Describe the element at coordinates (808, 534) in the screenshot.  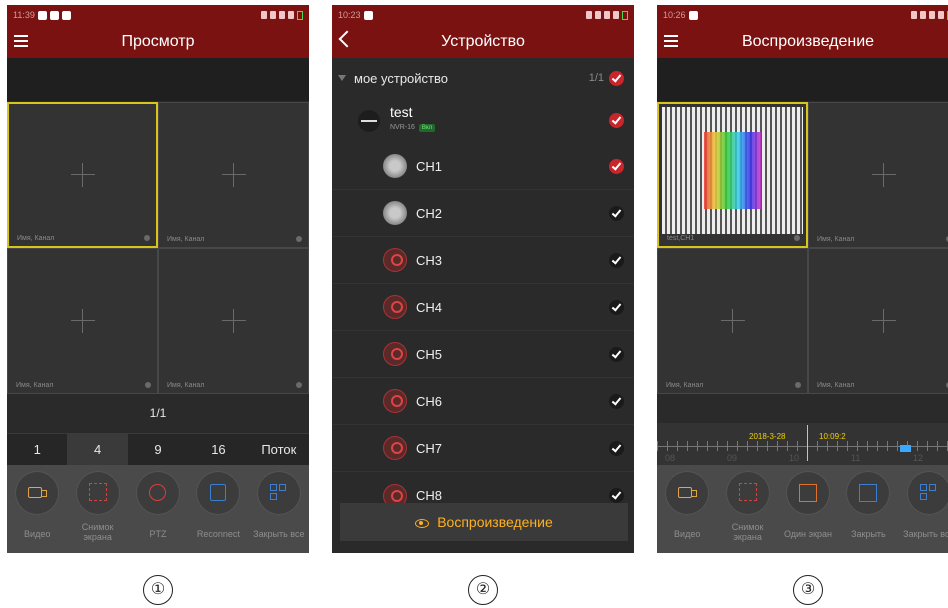
I see `tool-label: Один экран` at that location.